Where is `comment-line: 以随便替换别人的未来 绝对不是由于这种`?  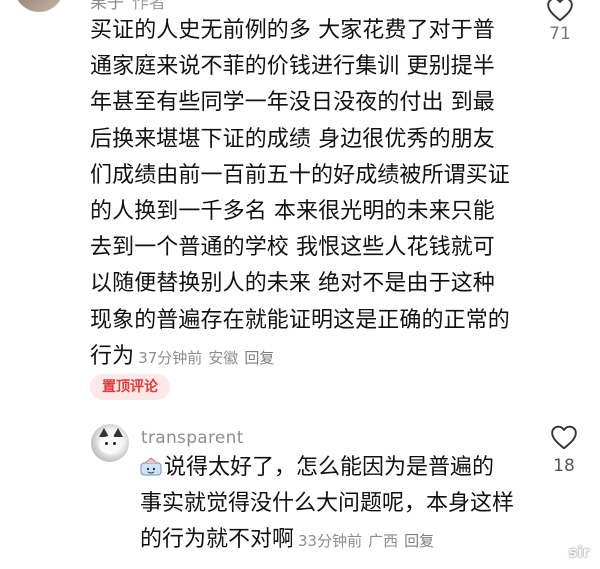
comment-line: 以随便替换别人的未来 绝对不是由于这种 is located at coordinates (292, 284).